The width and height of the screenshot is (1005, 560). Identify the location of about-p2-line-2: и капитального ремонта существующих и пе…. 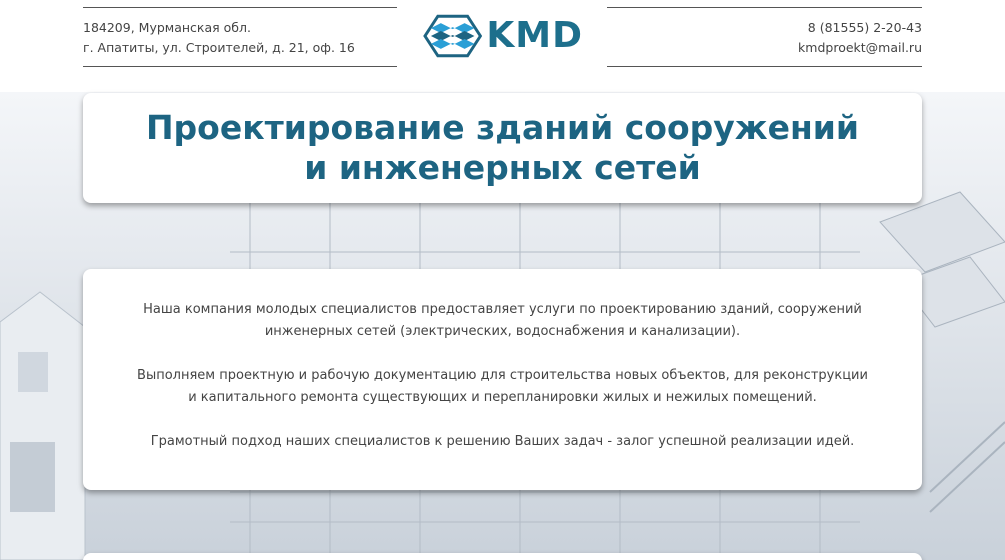
(502, 397).